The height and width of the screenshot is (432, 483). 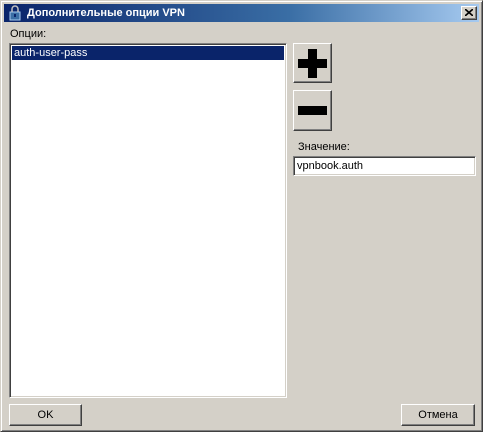 I want to click on ok-button-label: OK, so click(x=45, y=415).